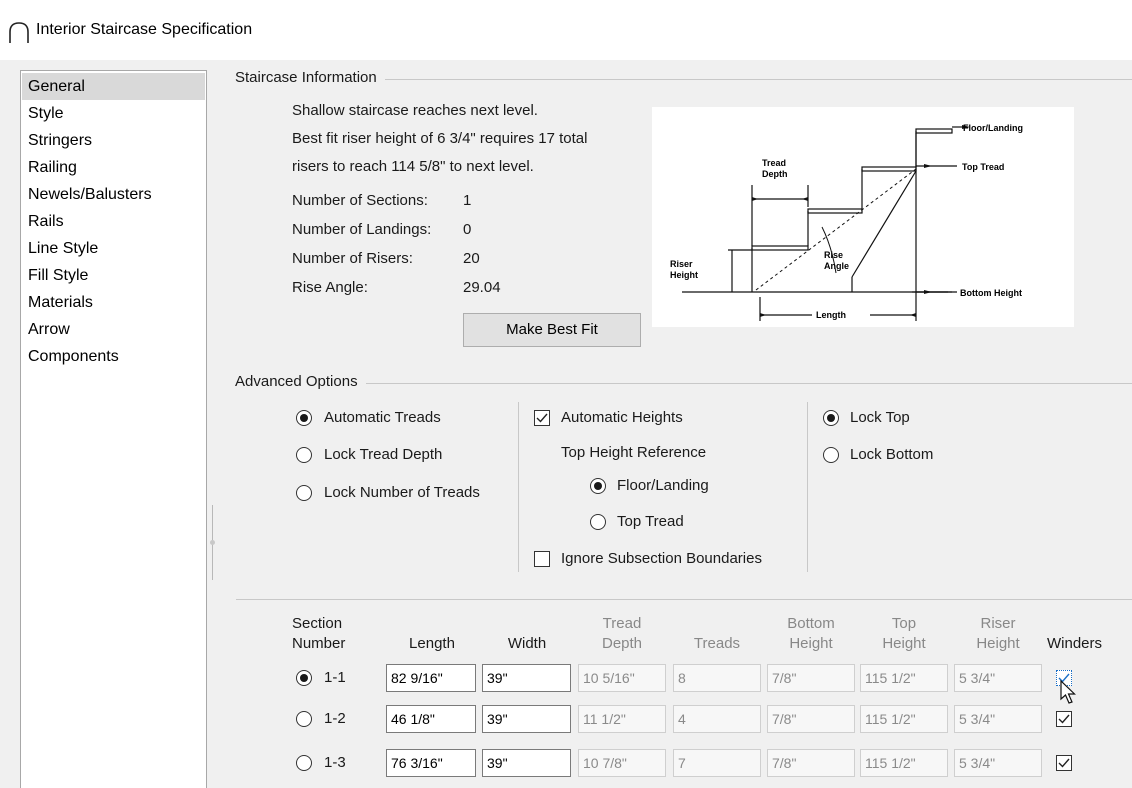  What do you see at coordinates (622, 634) in the screenshot?
I see `col-tread-depth-header: Tread Depth` at bounding box center [622, 634].